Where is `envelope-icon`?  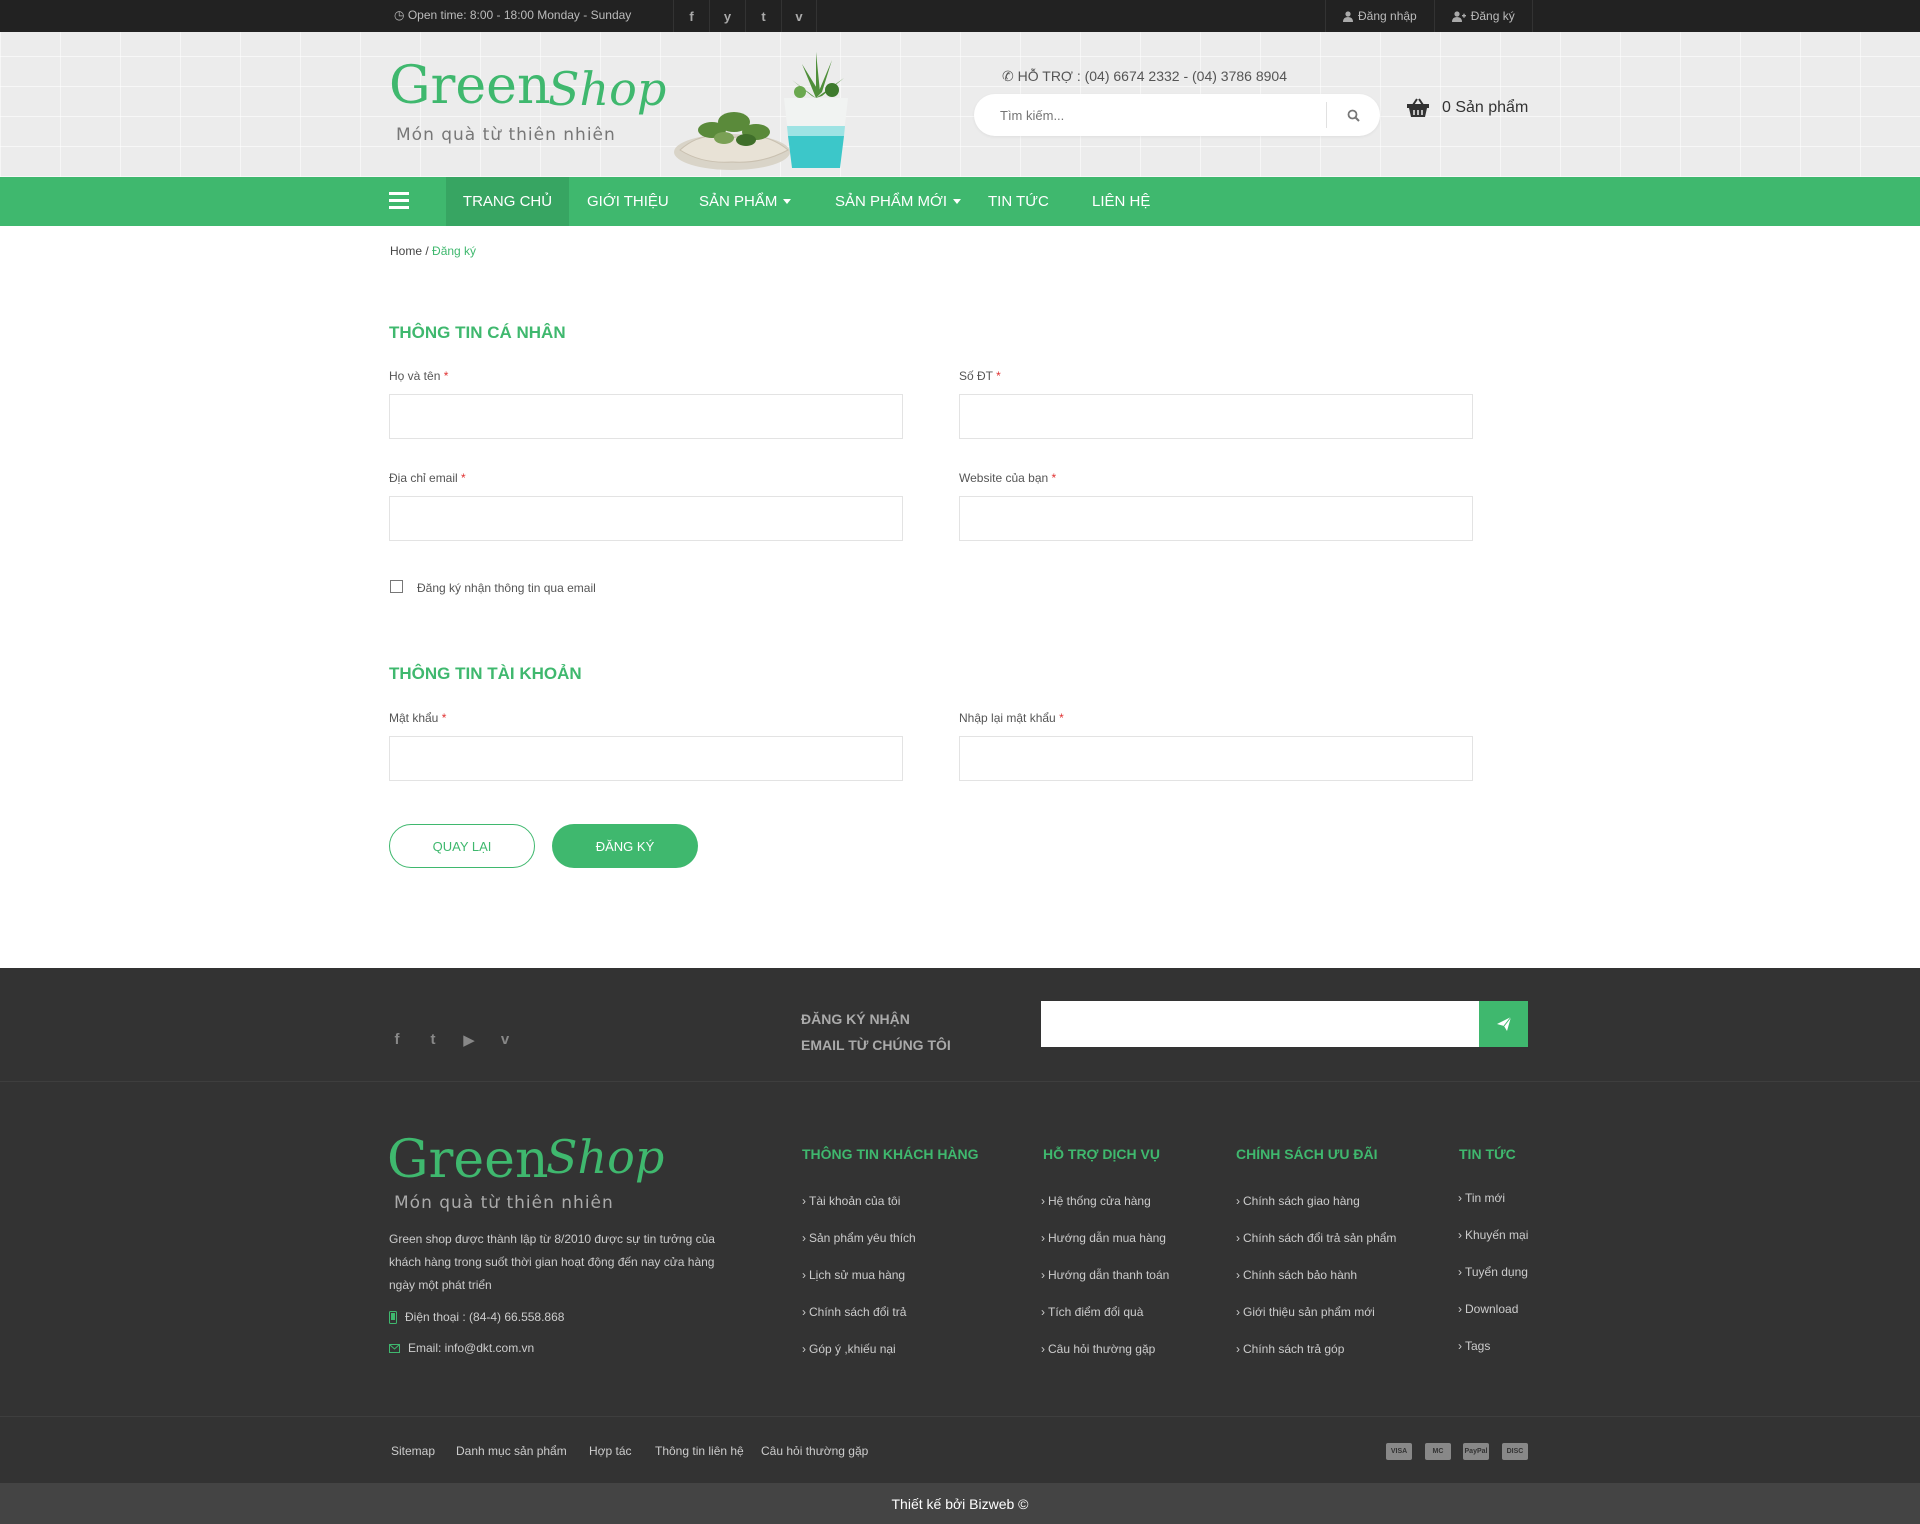
envelope-icon is located at coordinates (394, 1348).